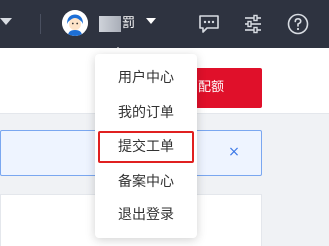 The height and width of the screenshot is (246, 329). What do you see at coordinates (129, 23) in the screenshot?
I see `username-suffix: 罰` at bounding box center [129, 23].